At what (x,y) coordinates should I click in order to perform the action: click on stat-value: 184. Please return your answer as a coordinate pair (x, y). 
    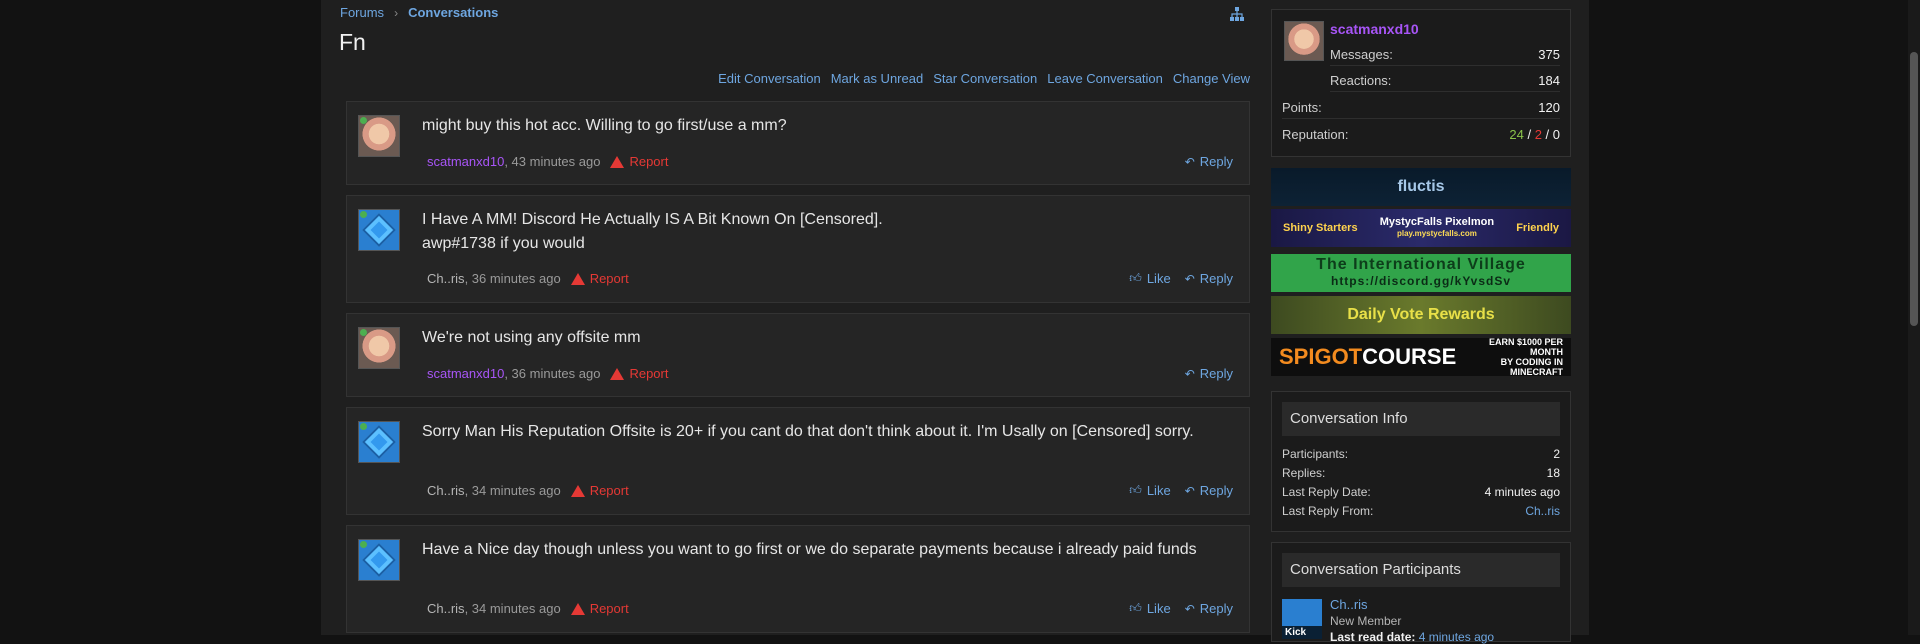
    Looking at the image, I should click on (1549, 81).